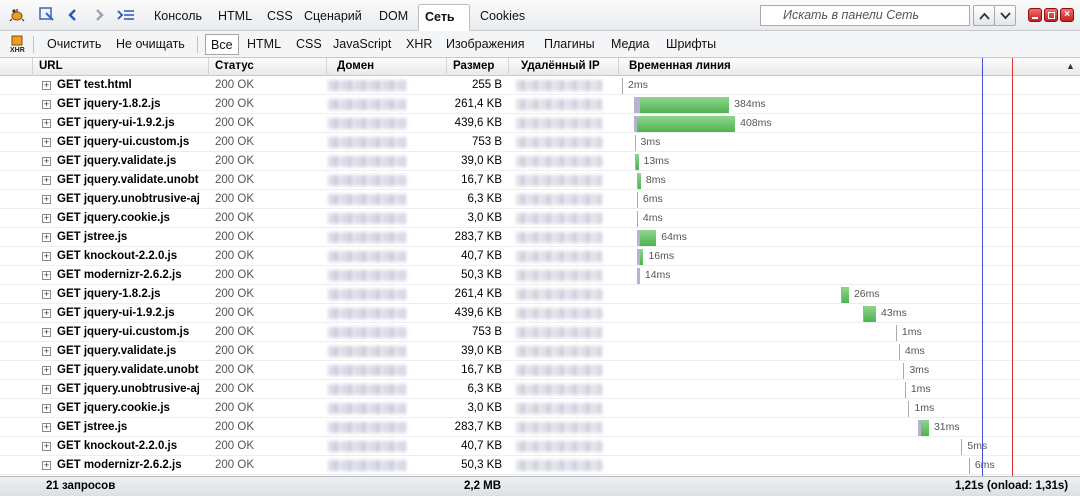 This screenshot has width=1080, height=496. Describe the element at coordinates (150, 44) in the screenshot. I see `persist-button: Не очищать` at that location.